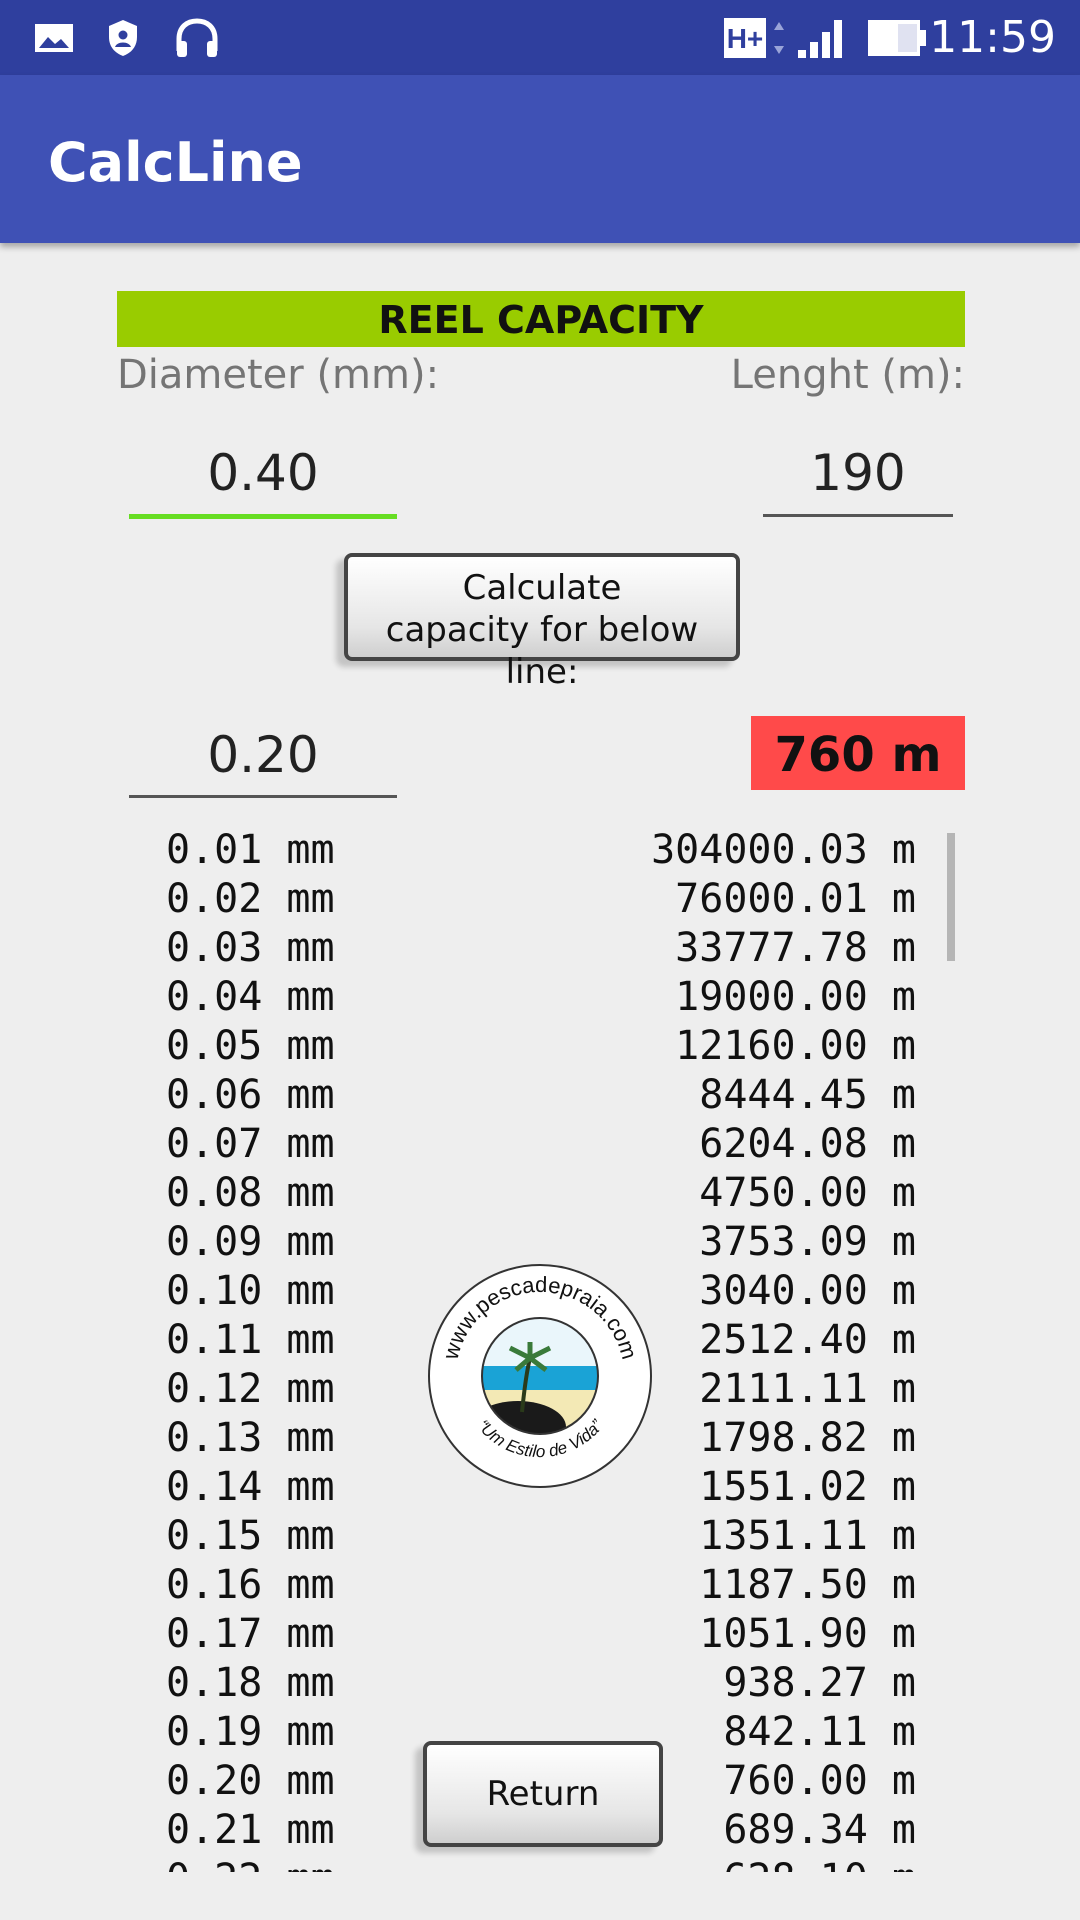 Image resolution: width=1080 pixels, height=1920 pixels. Describe the element at coordinates (807, 1144) in the screenshot. I see `row-length: 6204.08 m` at that location.